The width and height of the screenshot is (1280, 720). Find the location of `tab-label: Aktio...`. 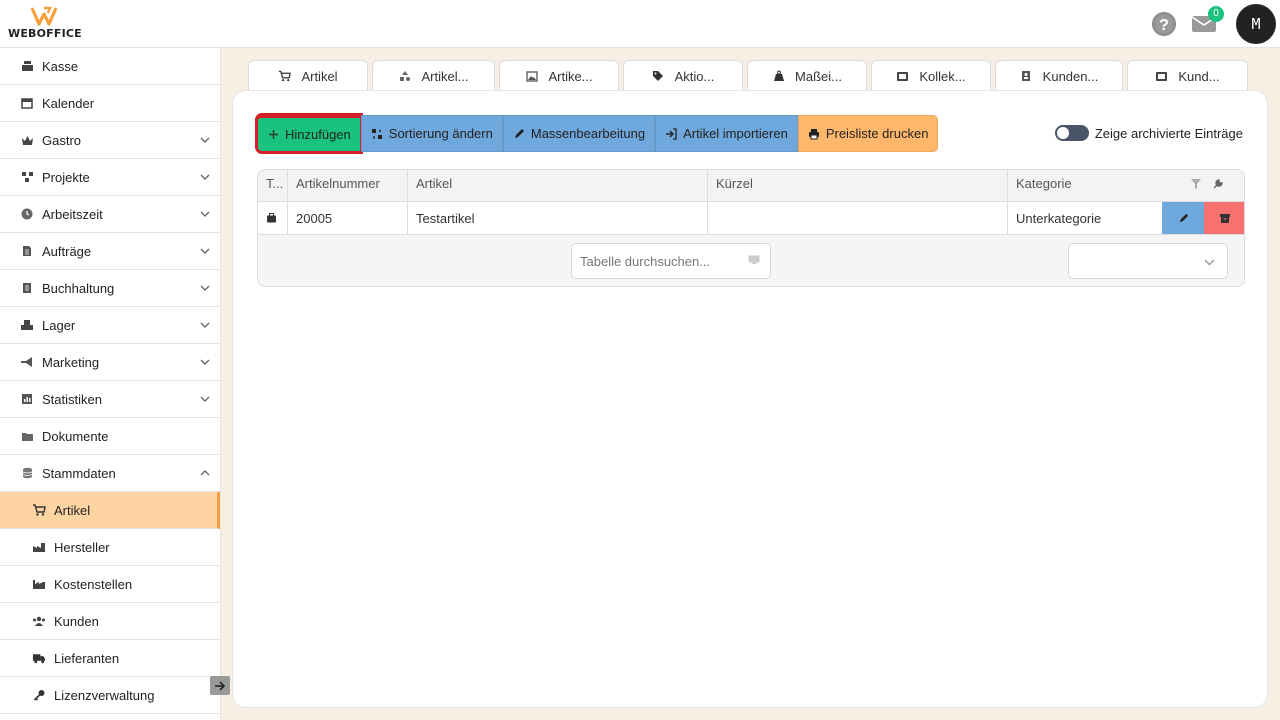

tab-label: Aktio... is located at coordinates (694, 76).